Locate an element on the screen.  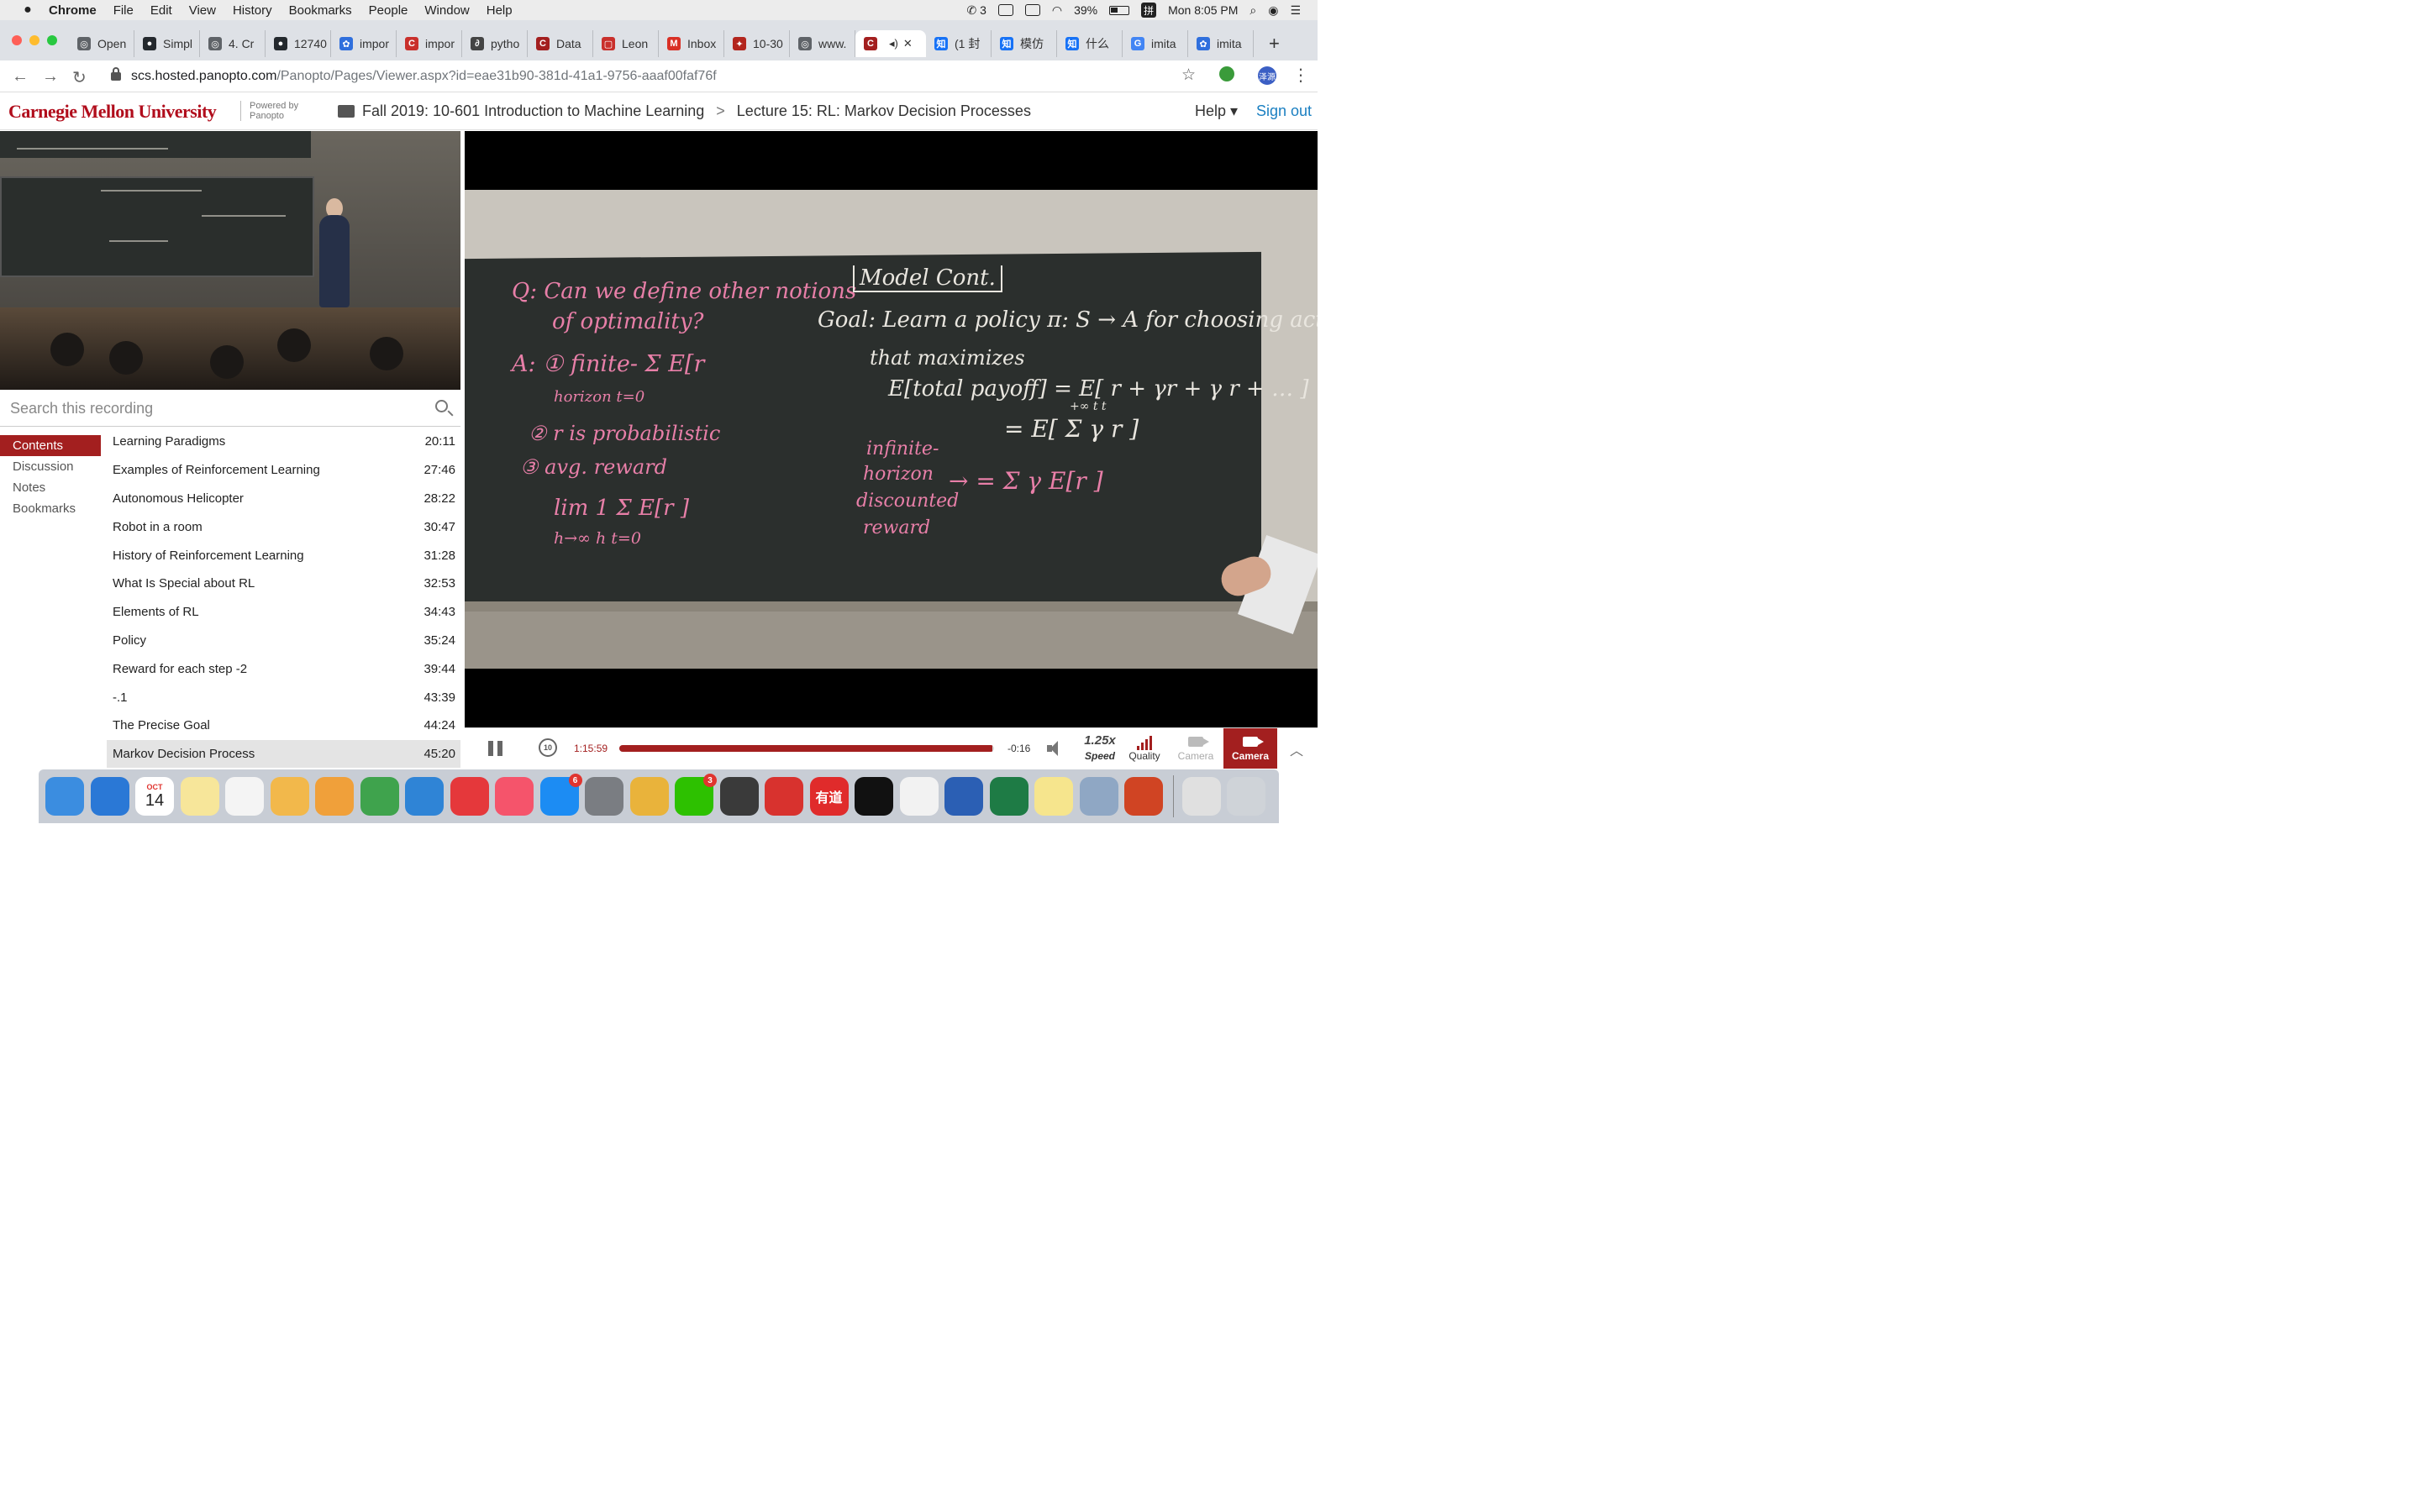
apple-icon: ● is located at coordinates (27, 10).